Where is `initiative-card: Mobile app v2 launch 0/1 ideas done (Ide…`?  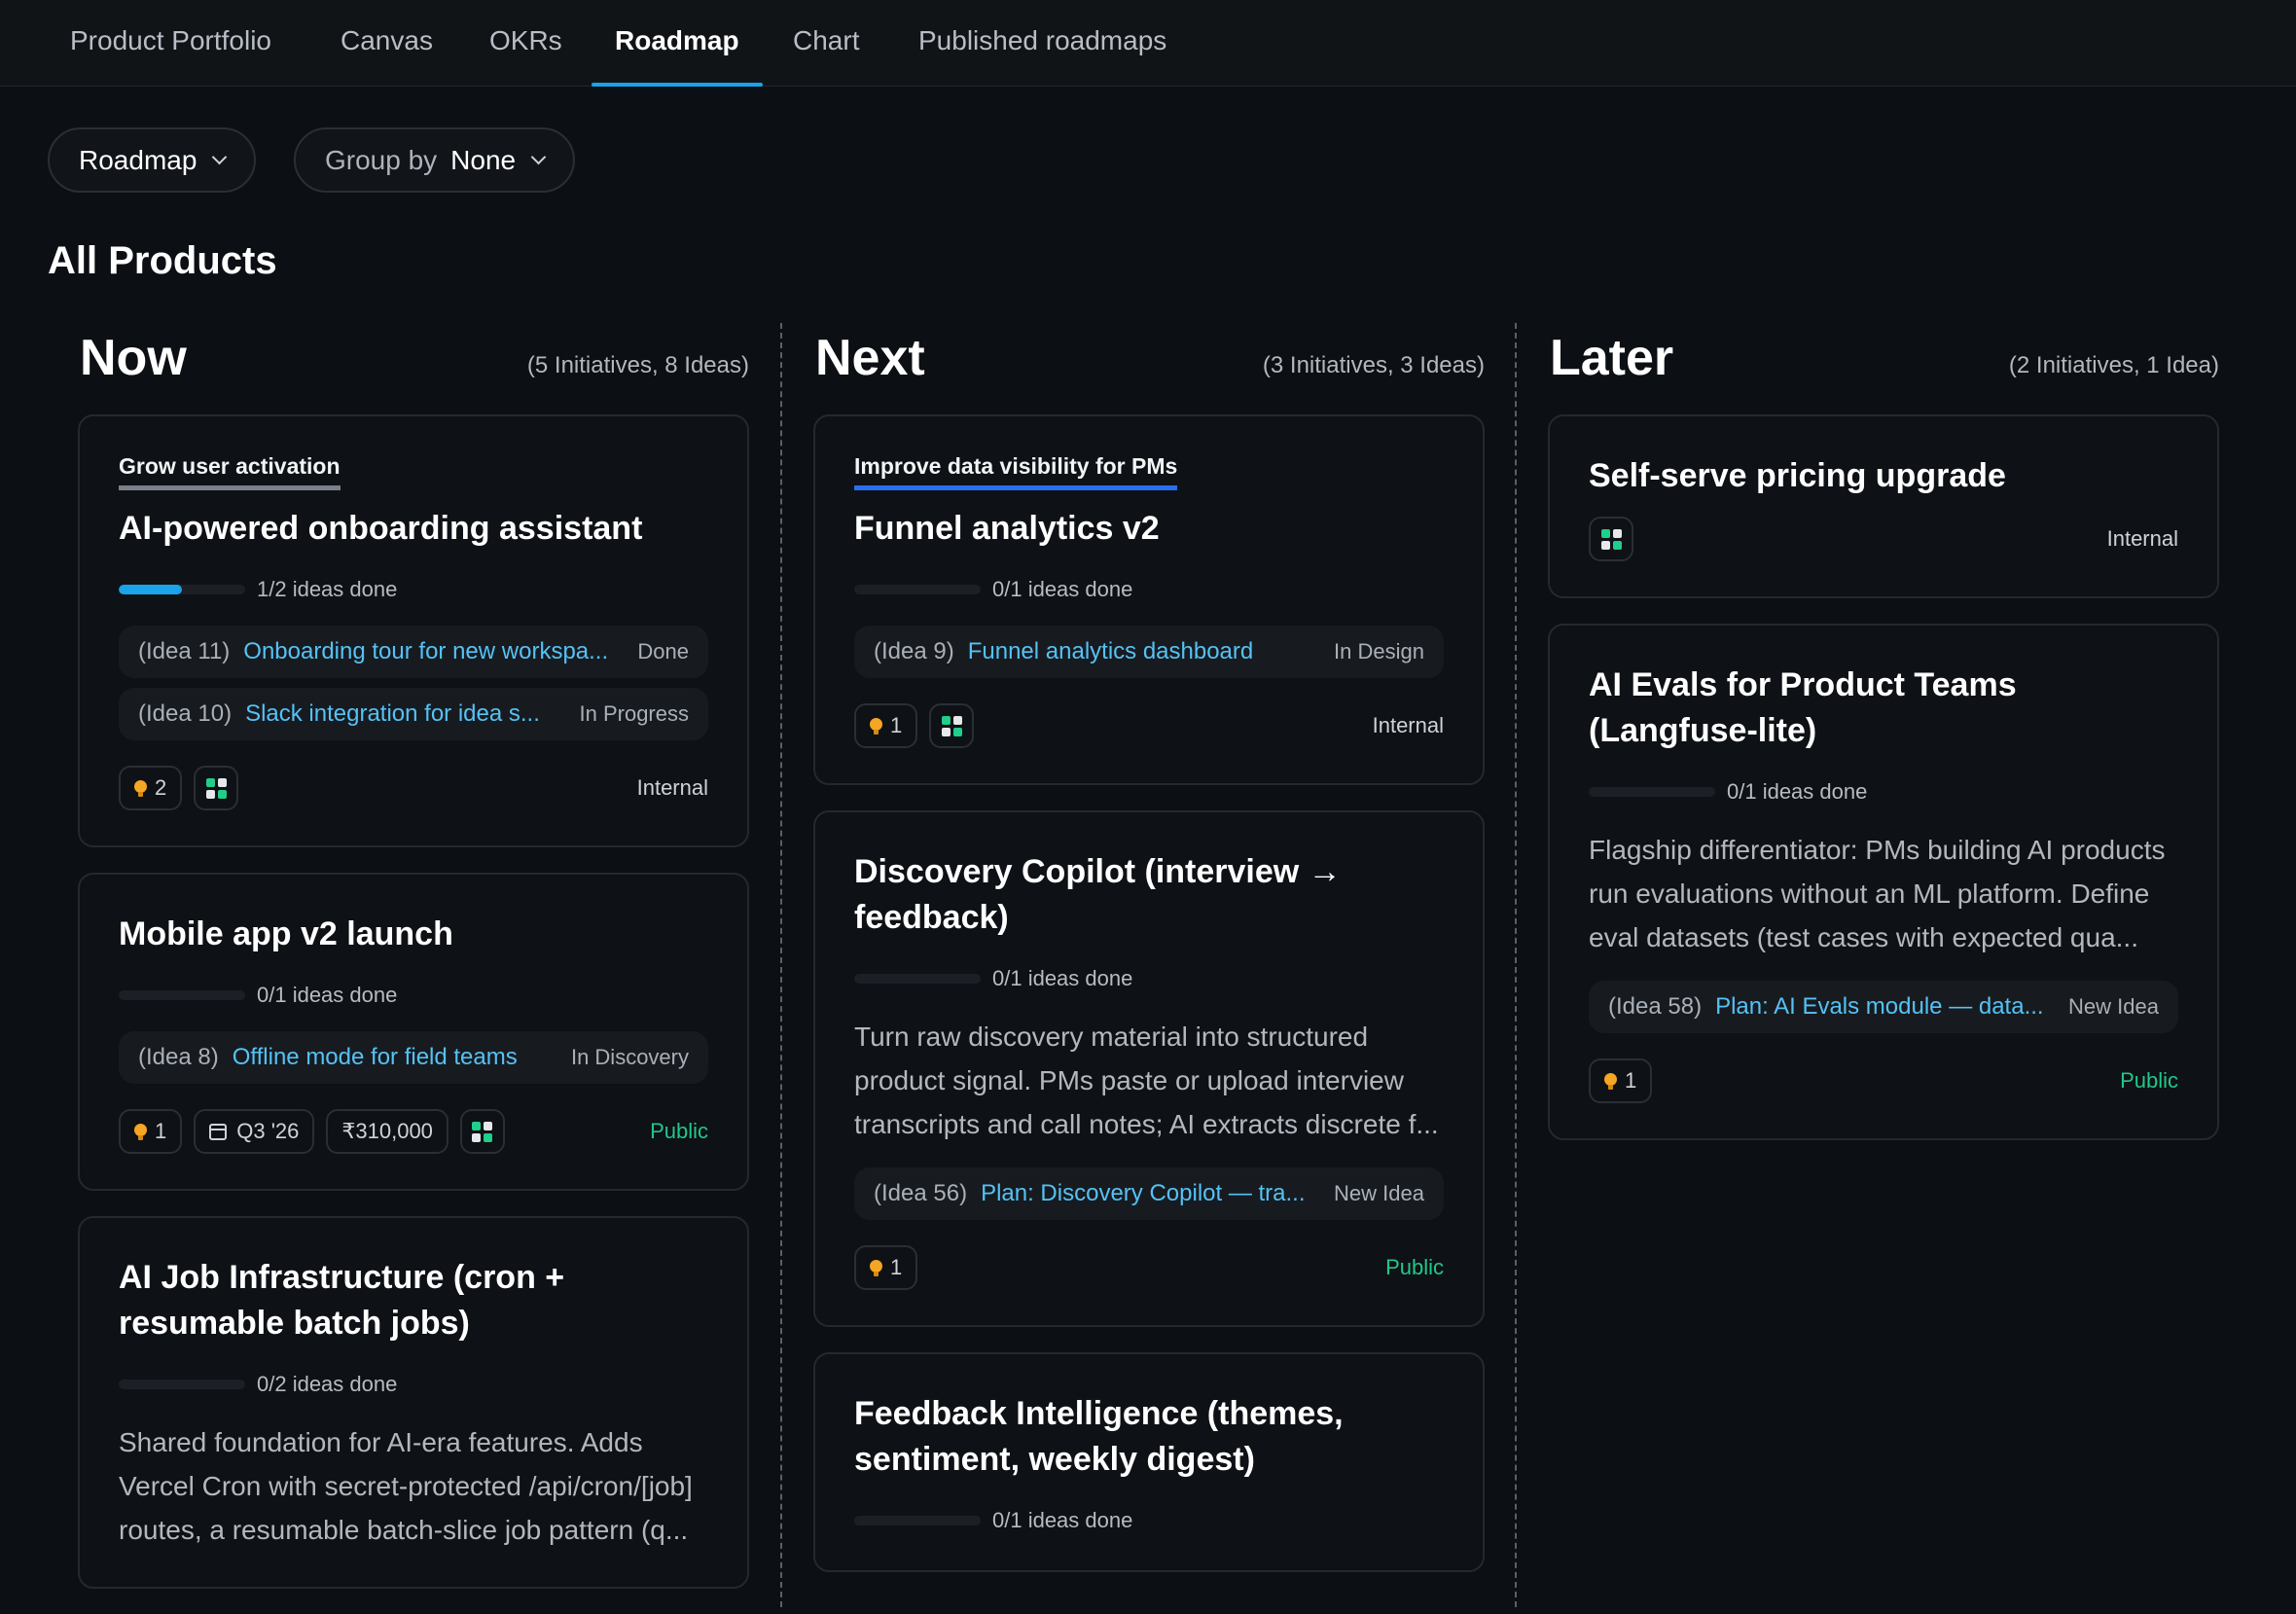
initiative-card: Mobile app v2 launch 0/1 ideas done (Ide… is located at coordinates (413, 1032).